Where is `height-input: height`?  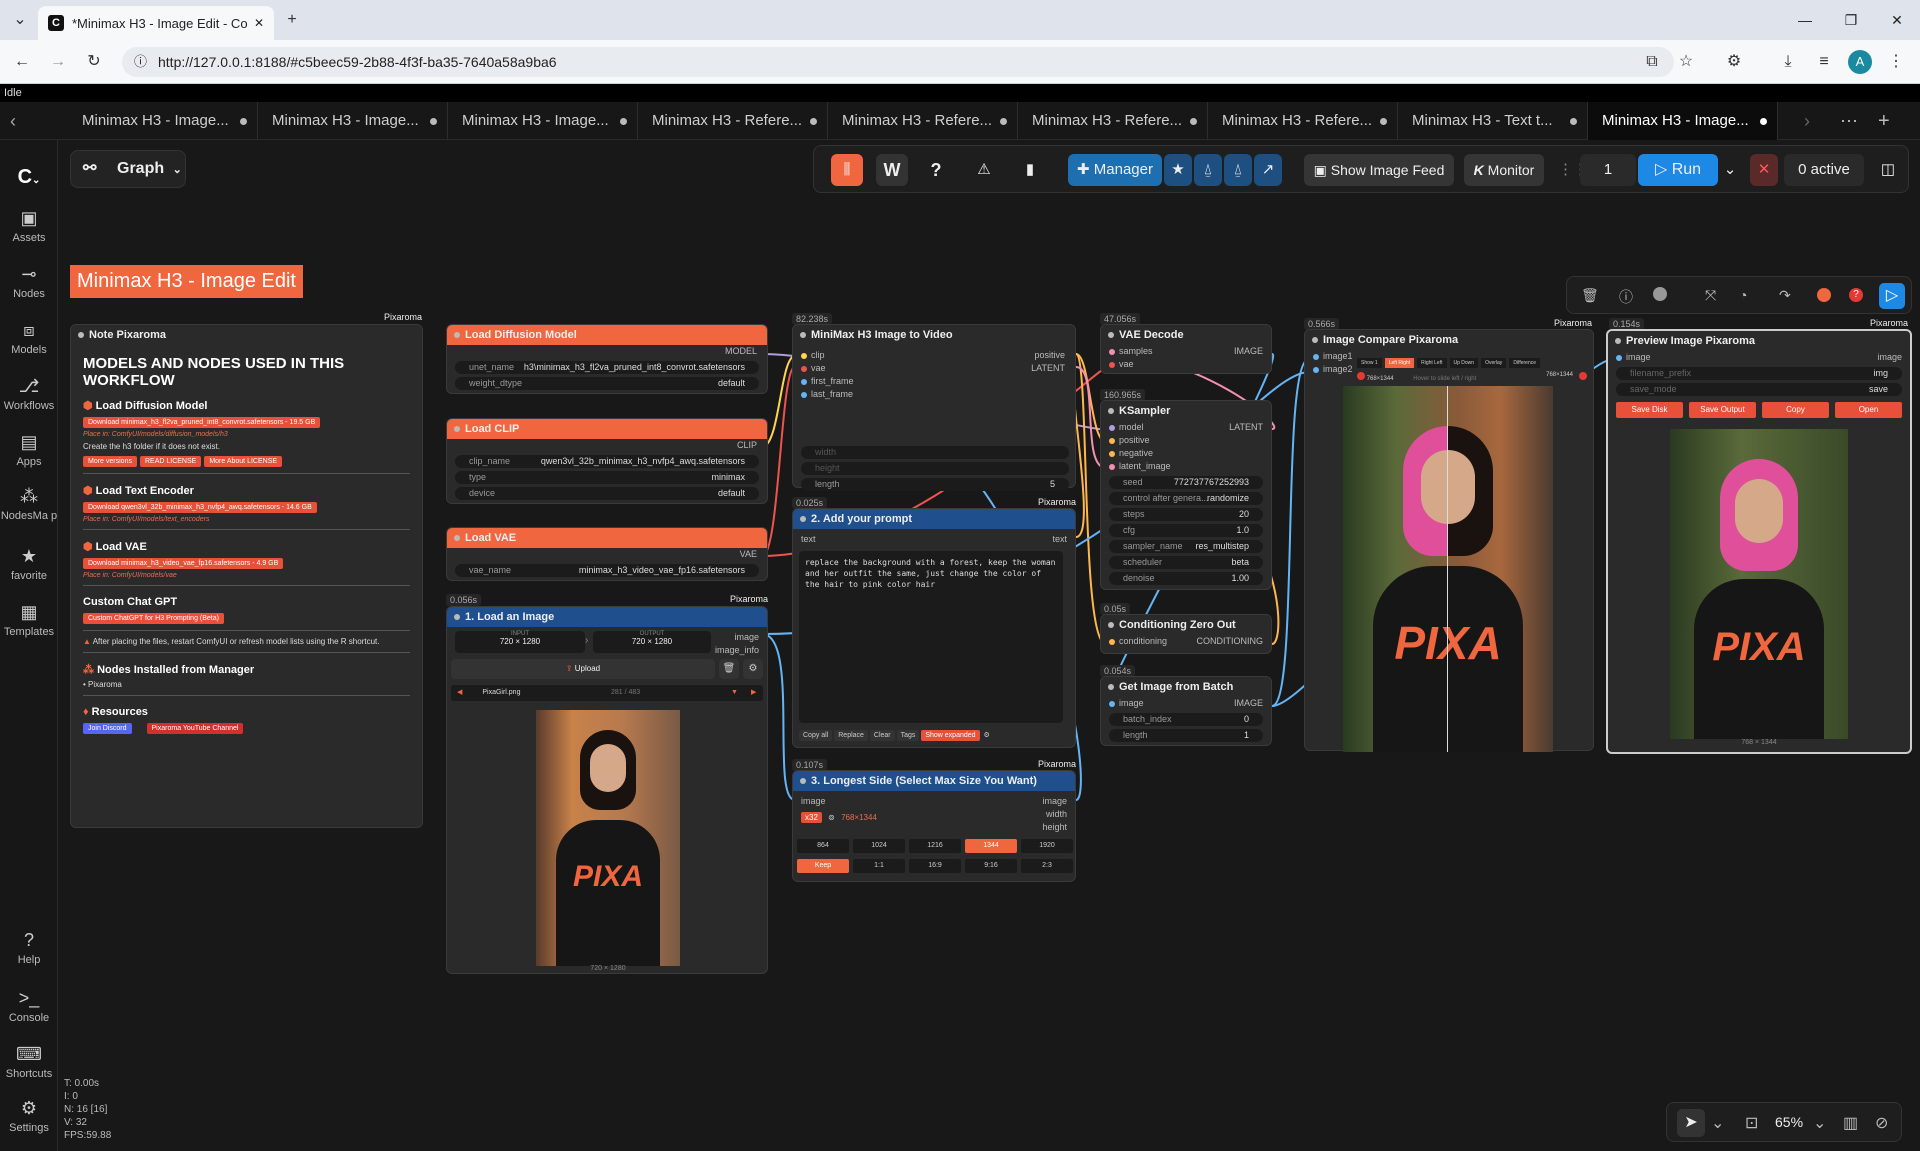 height-input: height is located at coordinates (935, 468).